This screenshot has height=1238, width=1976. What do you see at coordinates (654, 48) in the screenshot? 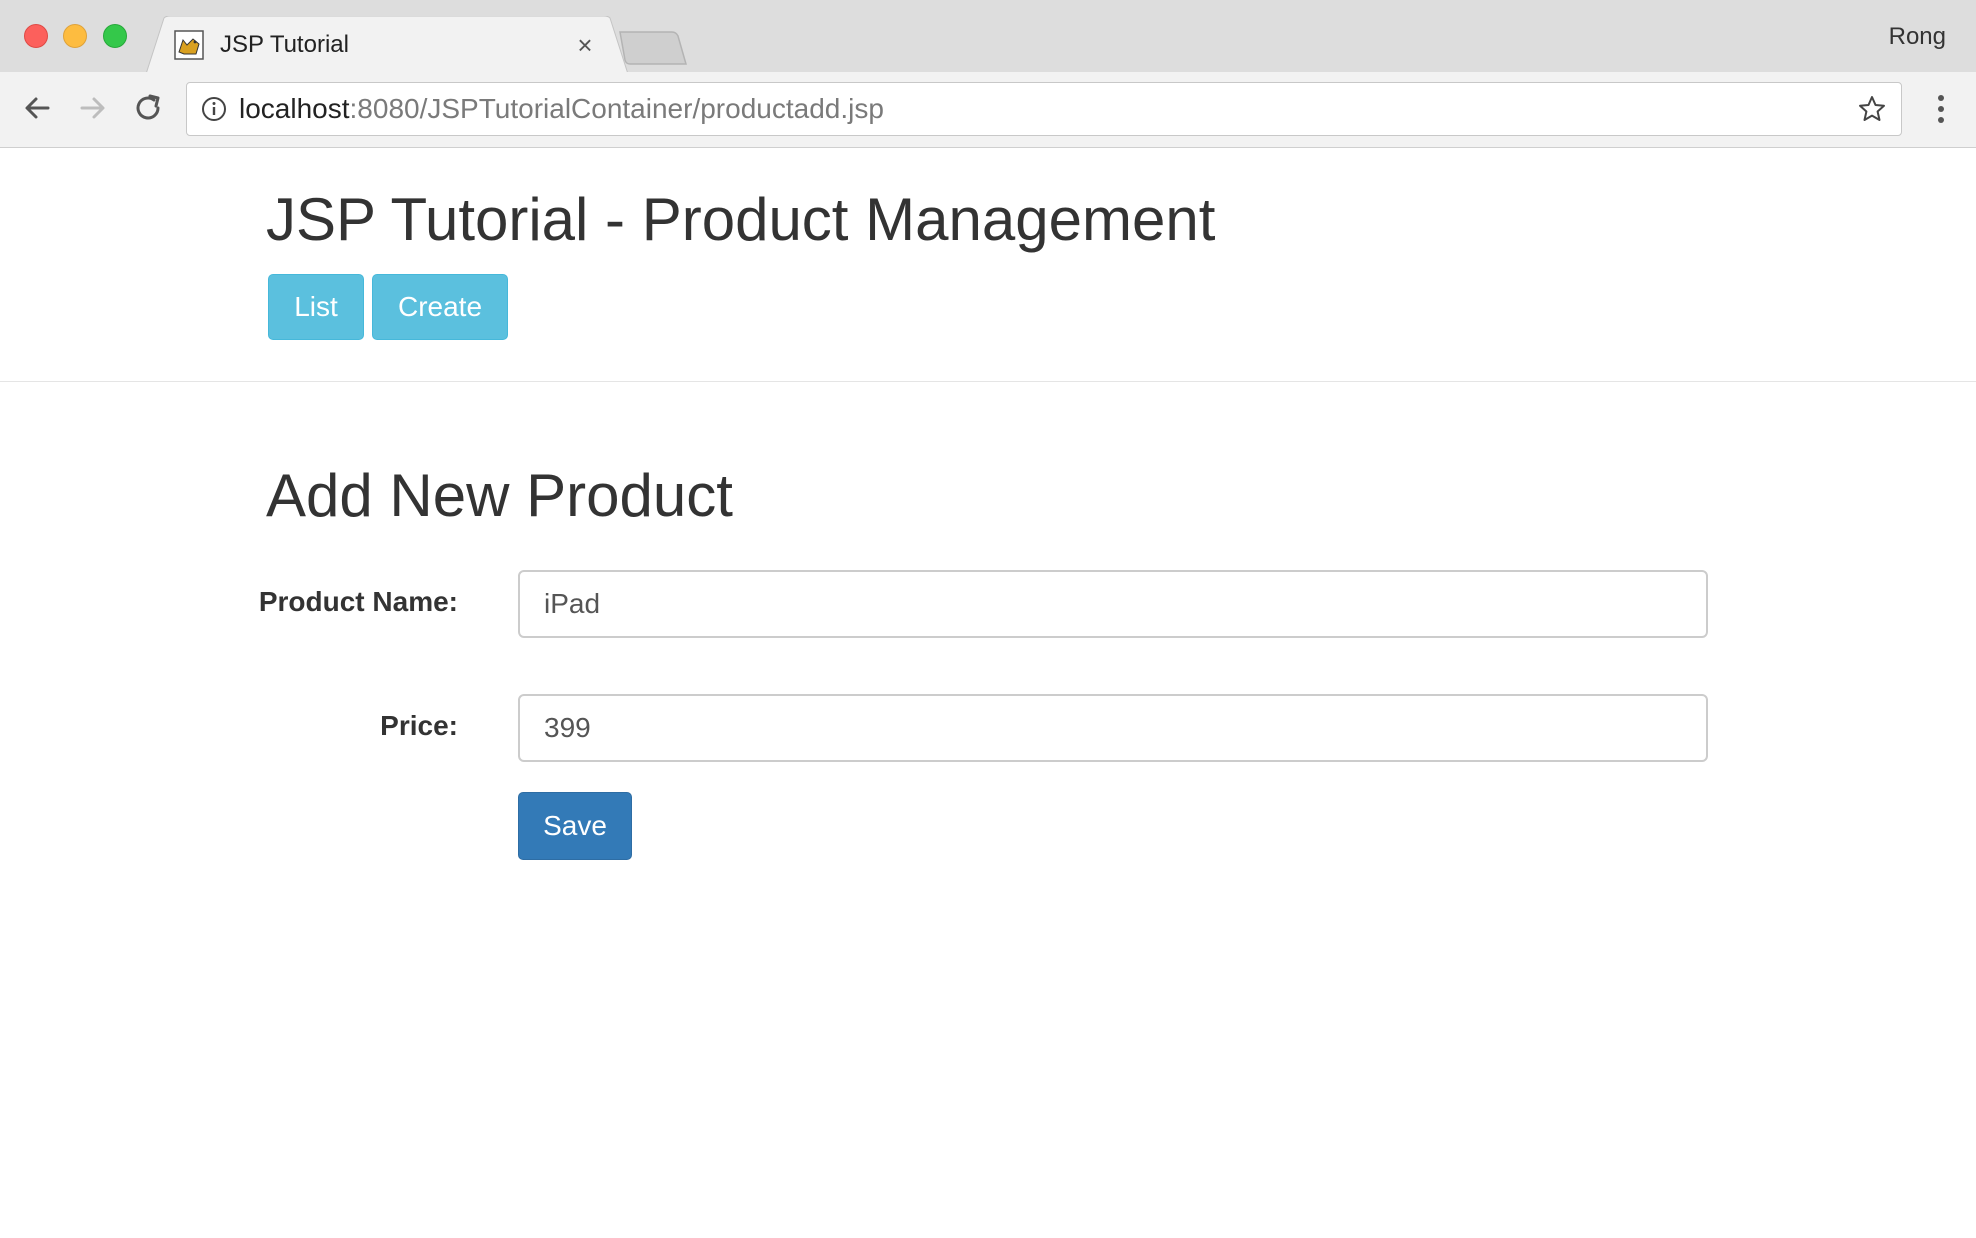
I see `new-tab-button` at bounding box center [654, 48].